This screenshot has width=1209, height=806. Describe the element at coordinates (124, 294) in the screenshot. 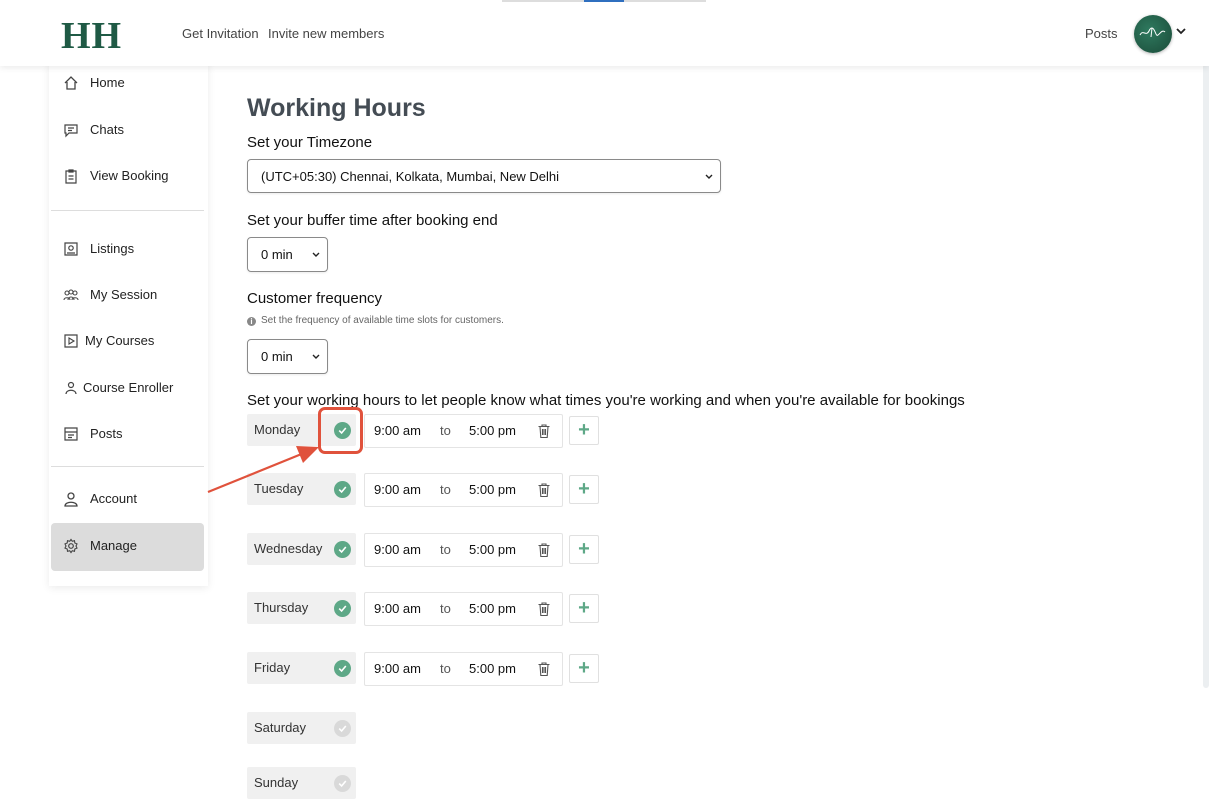

I see `sidebar-item-label: My Session` at that location.